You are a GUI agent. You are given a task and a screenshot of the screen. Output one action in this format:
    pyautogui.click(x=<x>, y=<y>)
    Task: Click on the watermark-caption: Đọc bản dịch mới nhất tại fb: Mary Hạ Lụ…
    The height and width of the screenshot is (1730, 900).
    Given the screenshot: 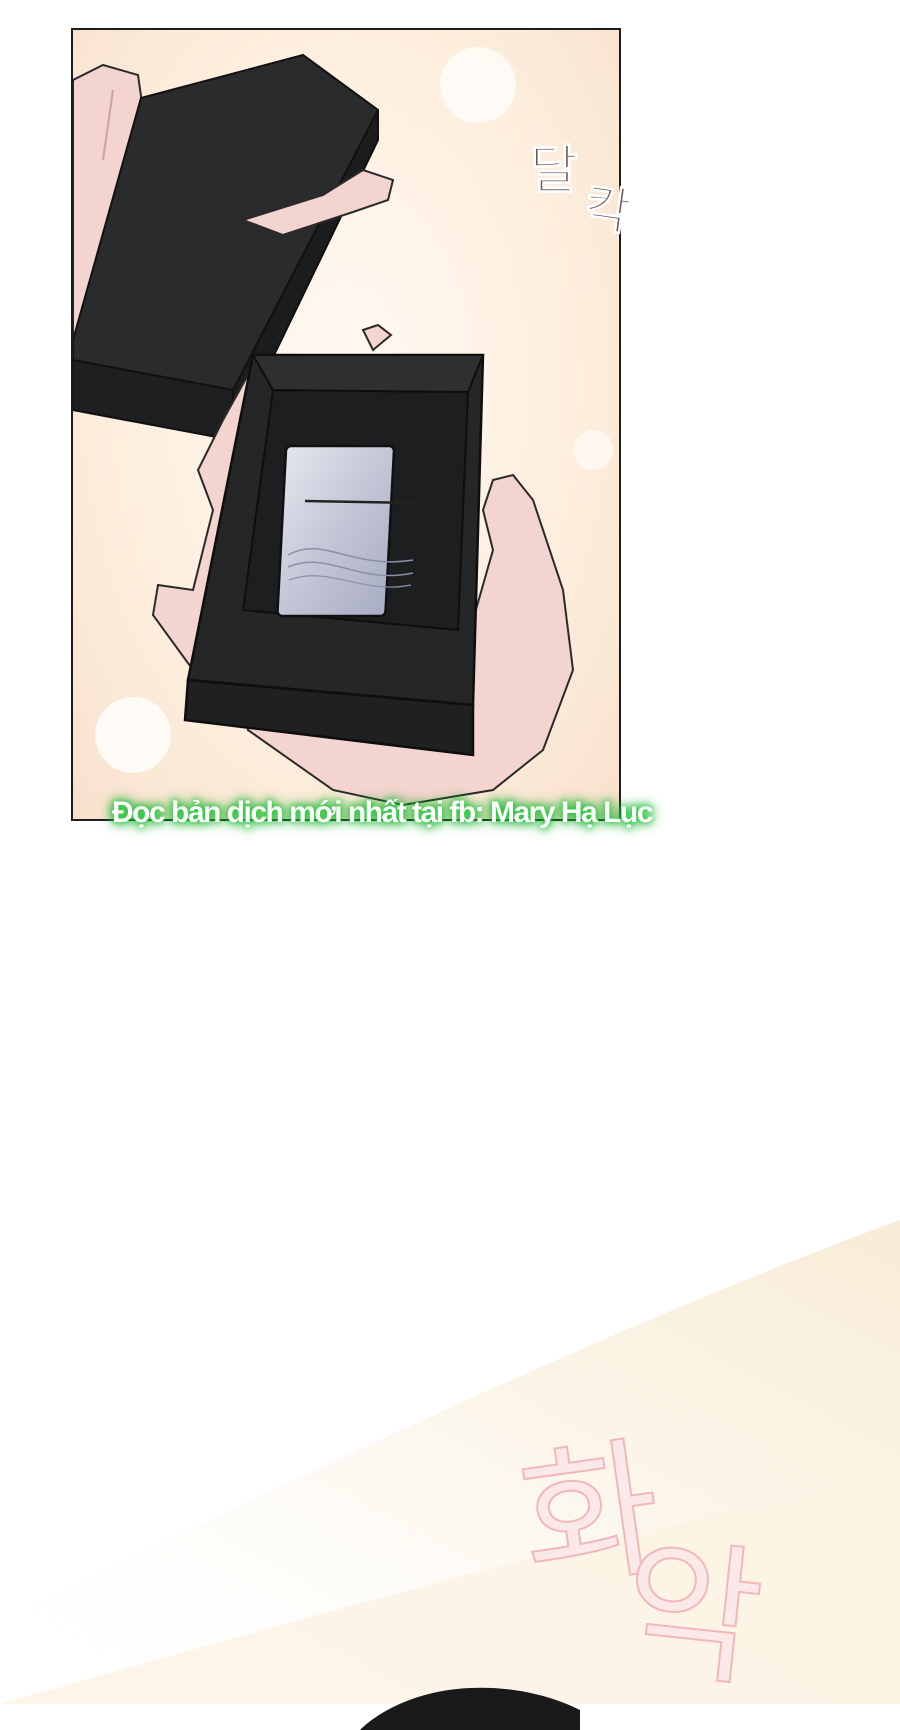 What is the action you would take?
    pyautogui.click(x=382, y=812)
    